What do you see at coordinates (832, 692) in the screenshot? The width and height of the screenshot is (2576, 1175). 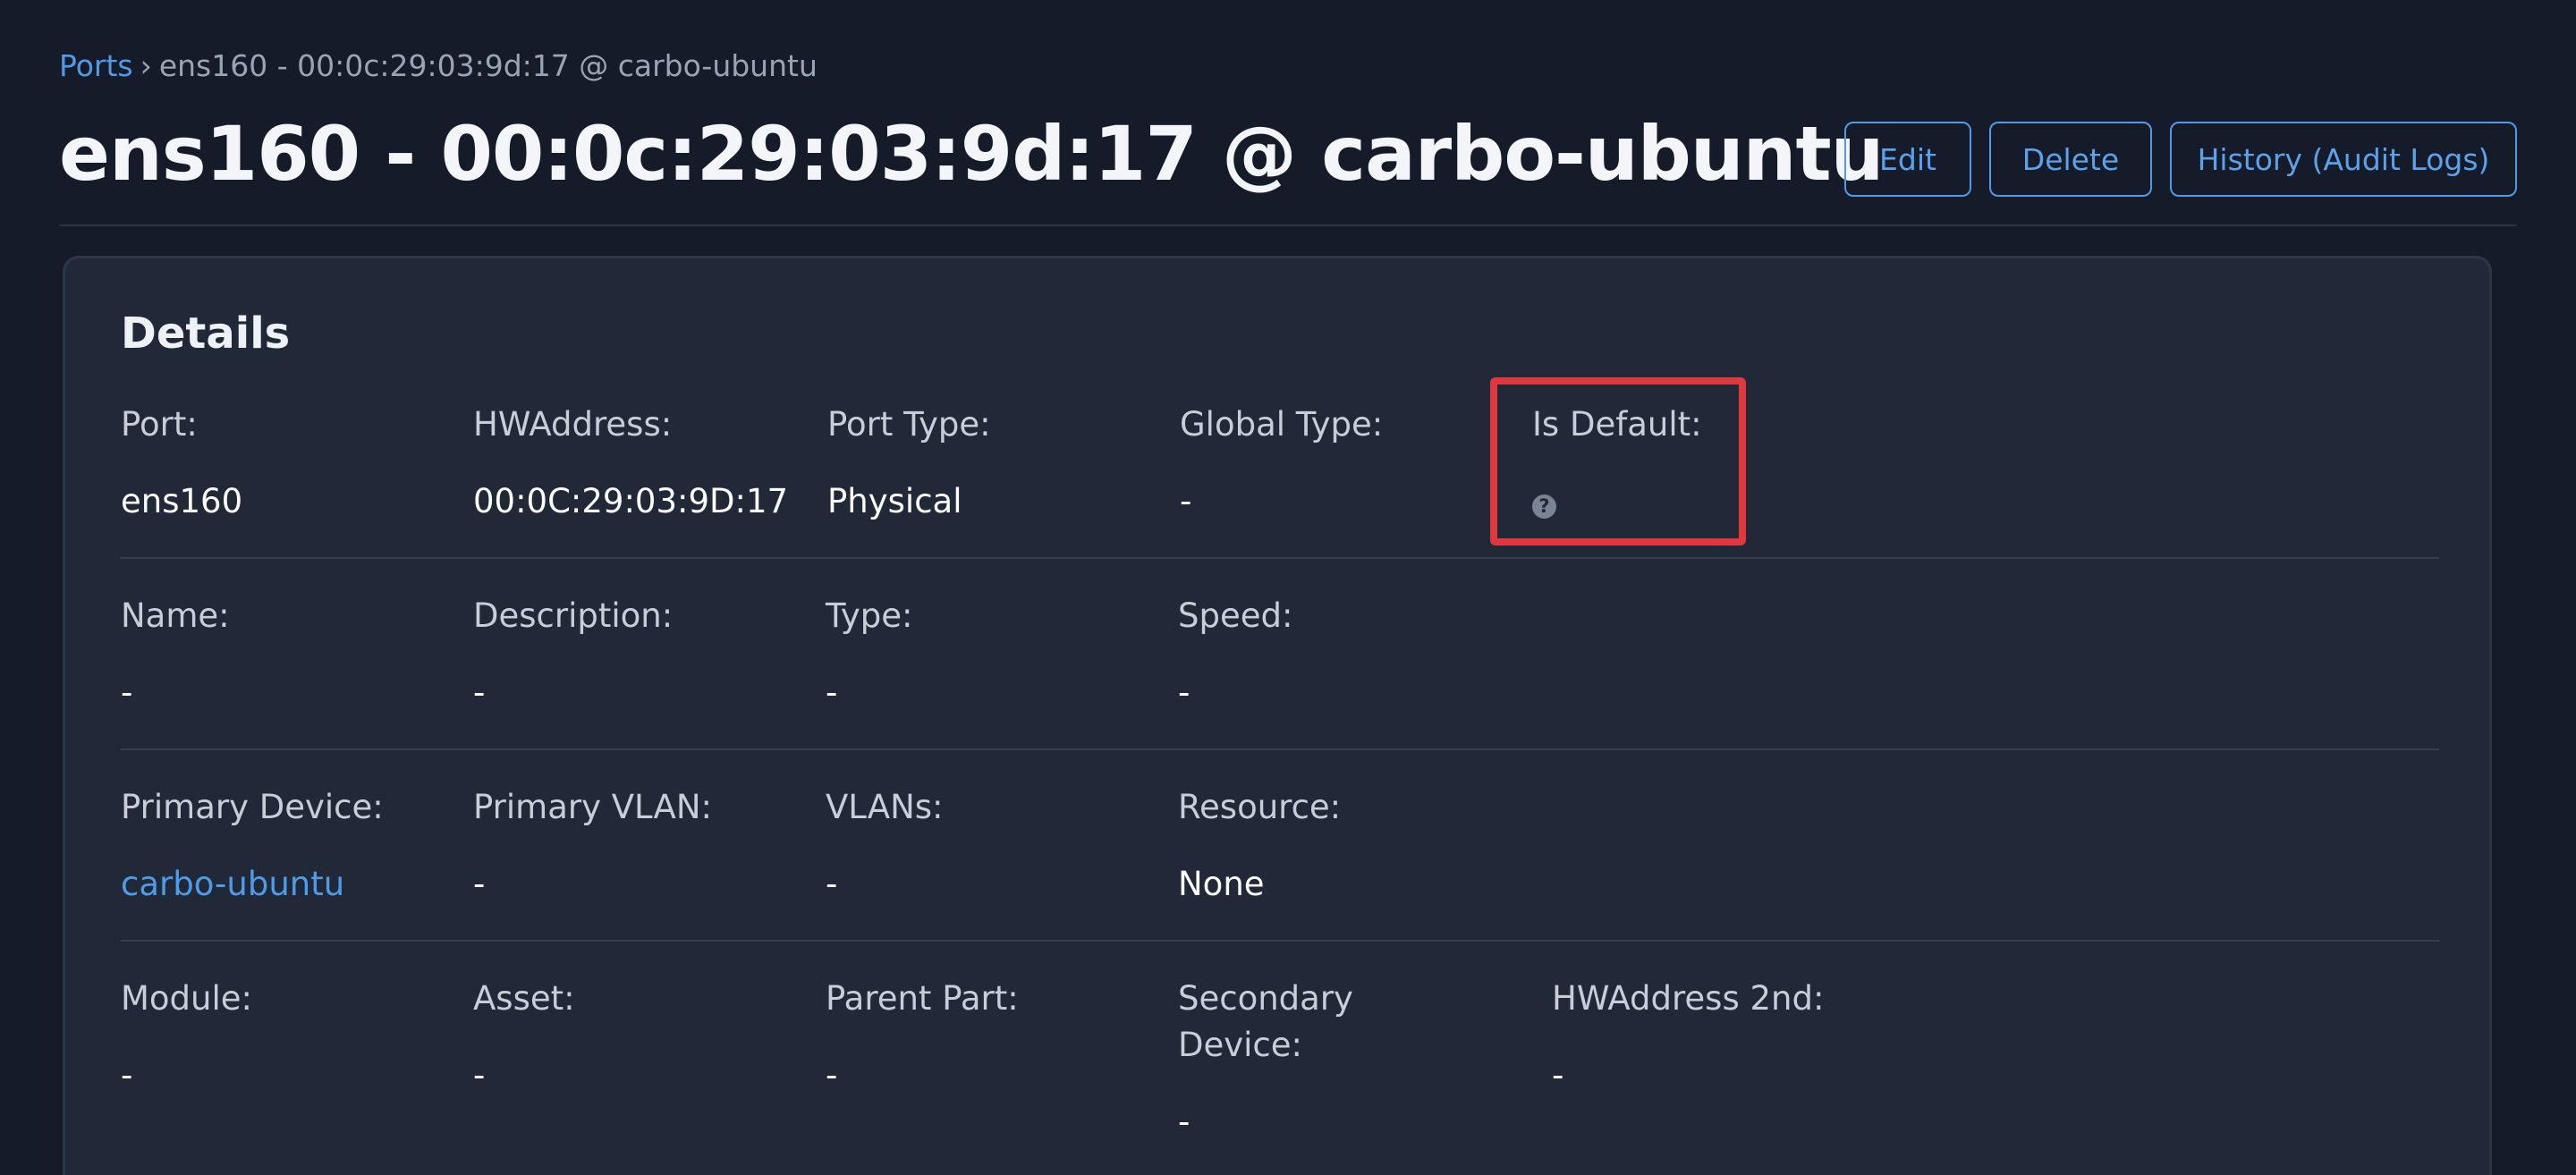 I see `type-value: -` at bounding box center [832, 692].